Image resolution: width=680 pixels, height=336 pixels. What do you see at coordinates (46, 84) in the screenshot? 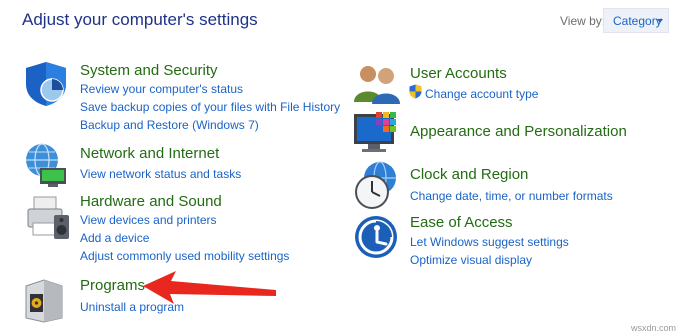
I see `shield-icon` at bounding box center [46, 84].